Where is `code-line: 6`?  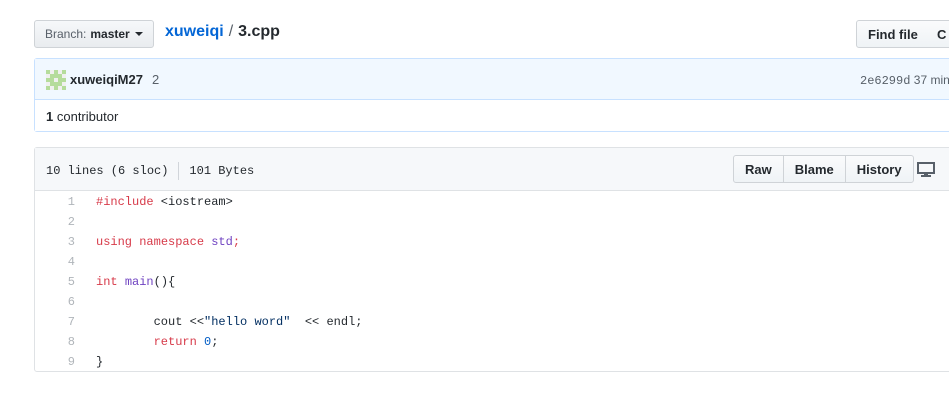 code-line: 6 is located at coordinates (492, 302).